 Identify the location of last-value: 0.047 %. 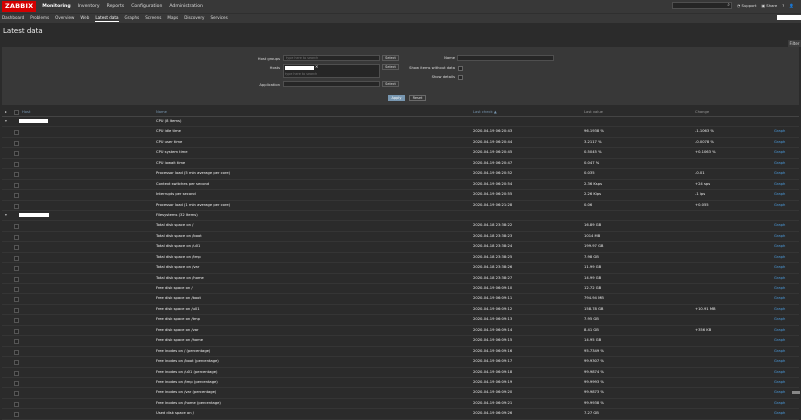
(591, 163).